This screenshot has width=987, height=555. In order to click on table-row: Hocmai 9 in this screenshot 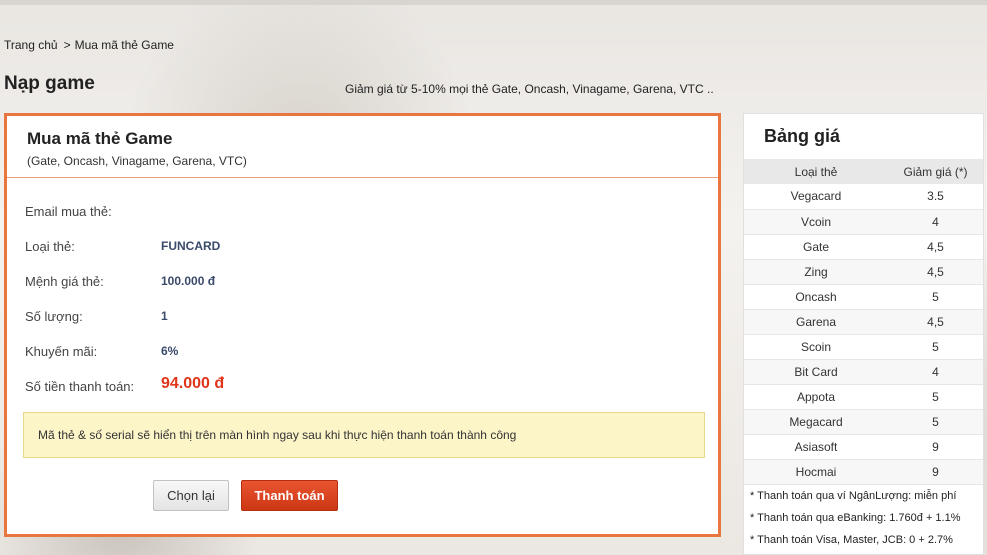, I will do `click(863, 472)`.